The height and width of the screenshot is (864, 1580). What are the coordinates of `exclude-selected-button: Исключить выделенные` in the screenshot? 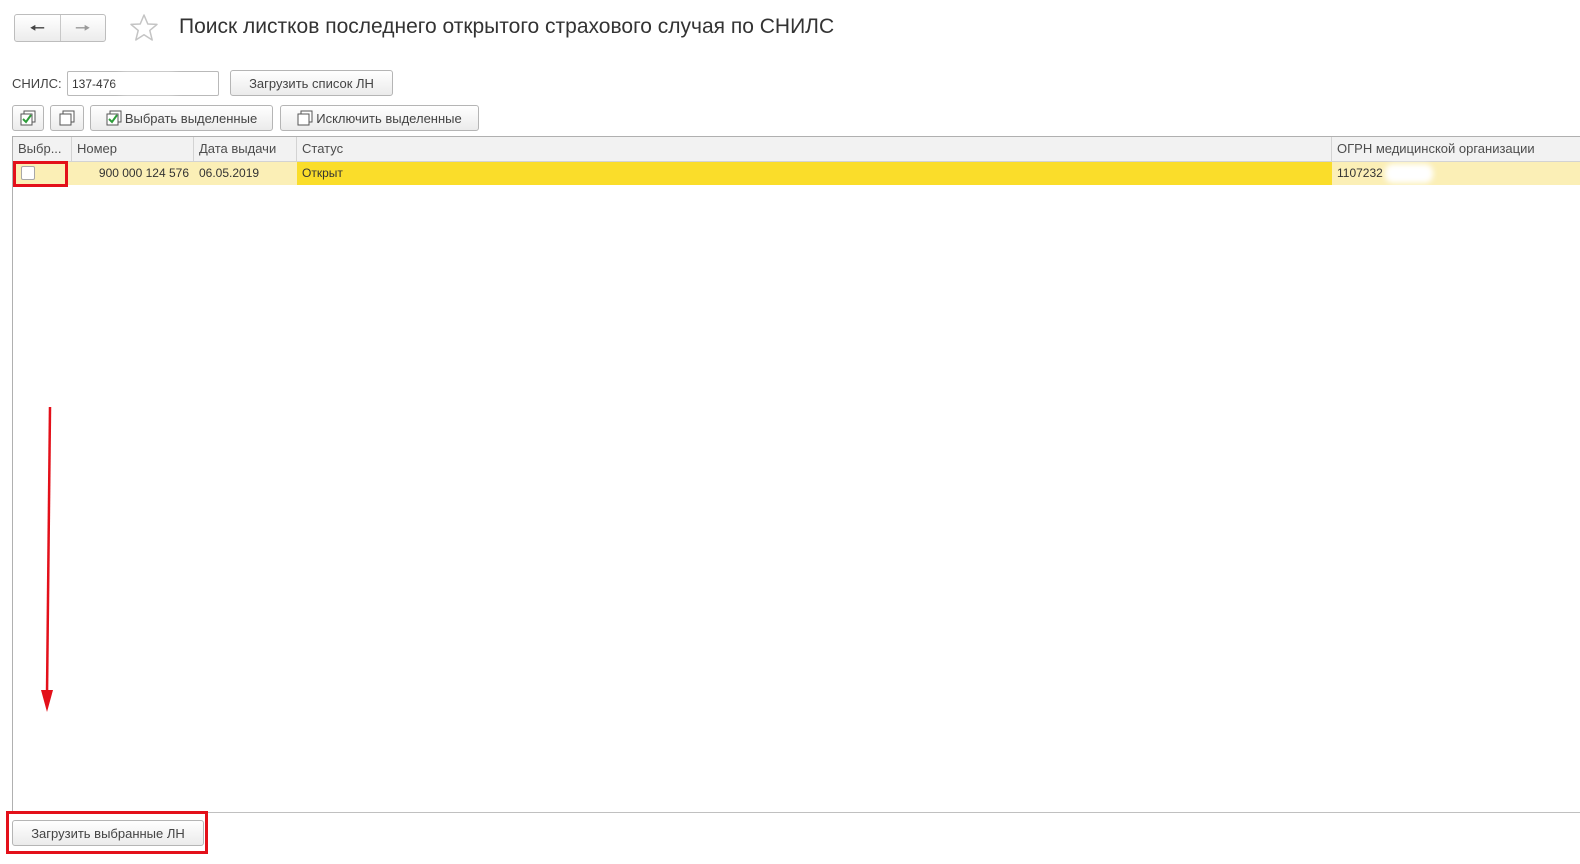 It's located at (379, 118).